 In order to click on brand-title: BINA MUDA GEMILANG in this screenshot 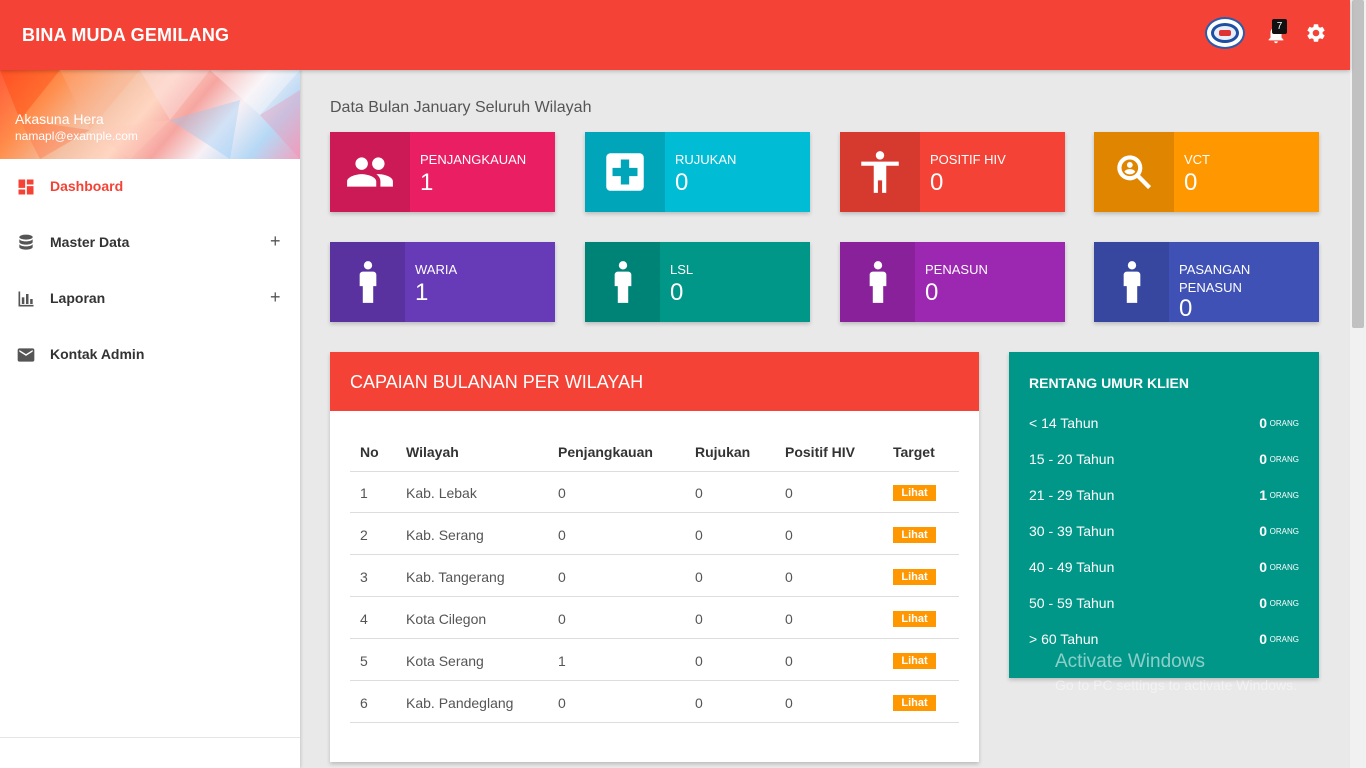, I will do `click(125, 35)`.